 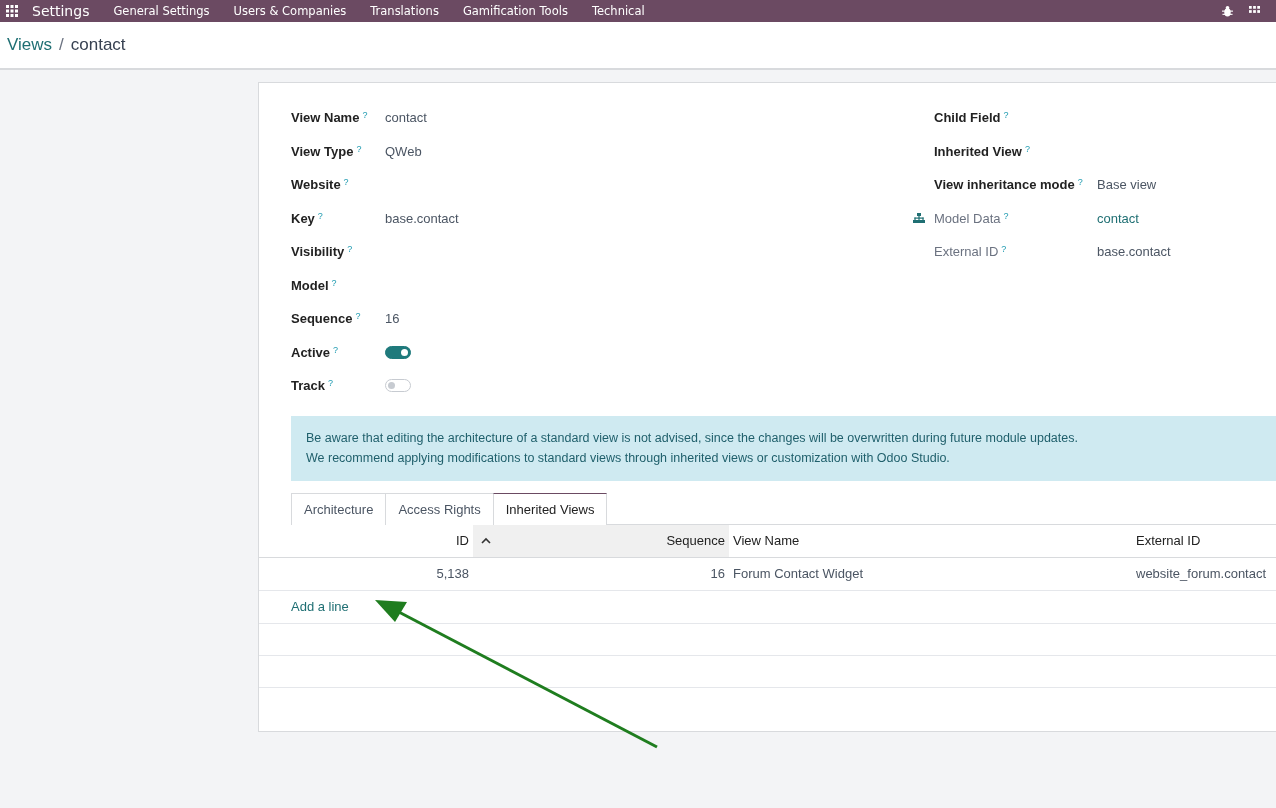 What do you see at coordinates (403, 151) in the screenshot?
I see `field-value: QWeb` at bounding box center [403, 151].